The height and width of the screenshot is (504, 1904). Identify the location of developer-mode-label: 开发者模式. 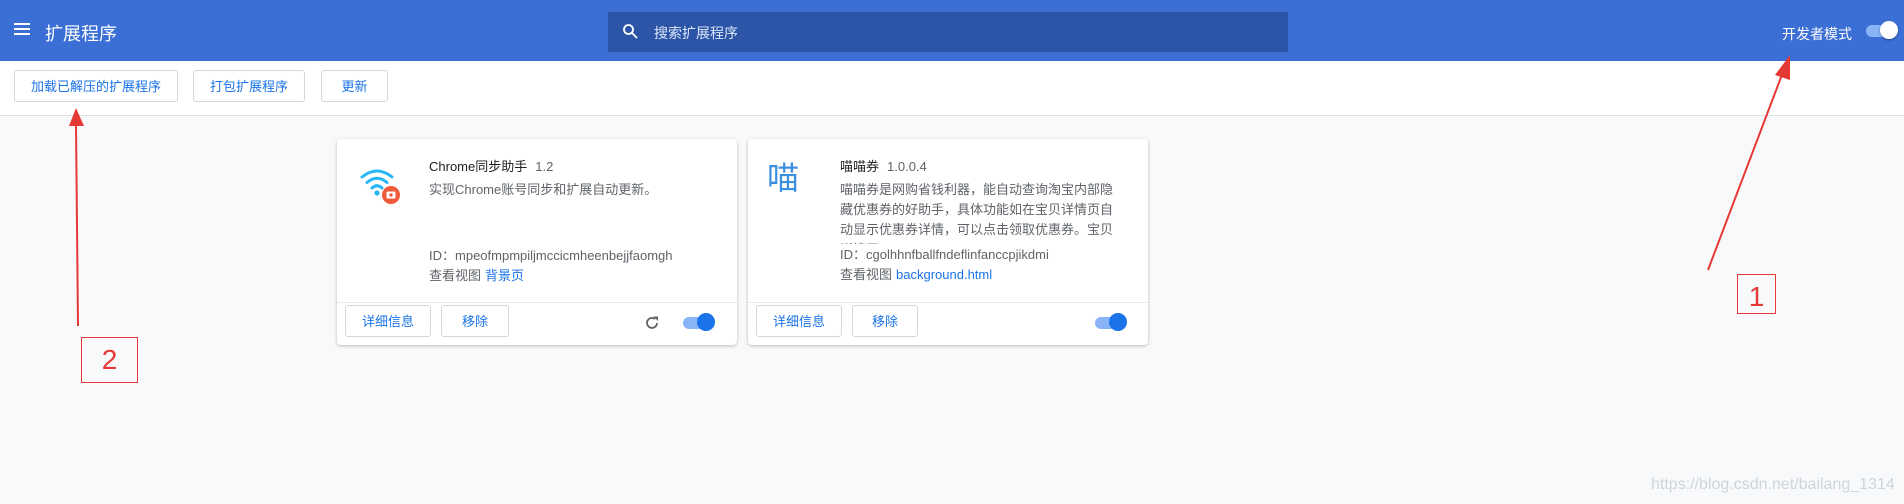
(1817, 34).